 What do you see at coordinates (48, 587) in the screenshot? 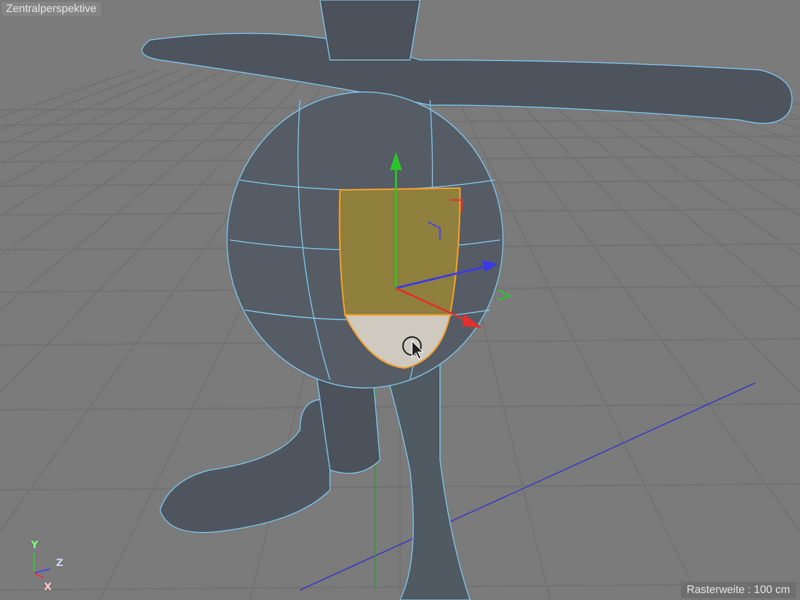
I see `axis-label: X` at bounding box center [48, 587].